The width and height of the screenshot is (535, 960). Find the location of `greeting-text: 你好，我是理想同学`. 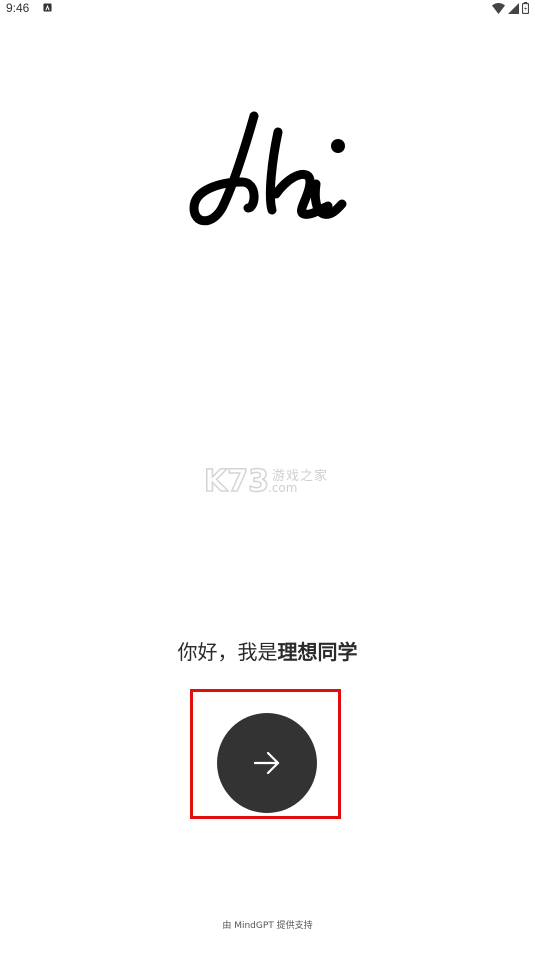

greeting-text: 你好，我是理想同学 is located at coordinates (267, 650).